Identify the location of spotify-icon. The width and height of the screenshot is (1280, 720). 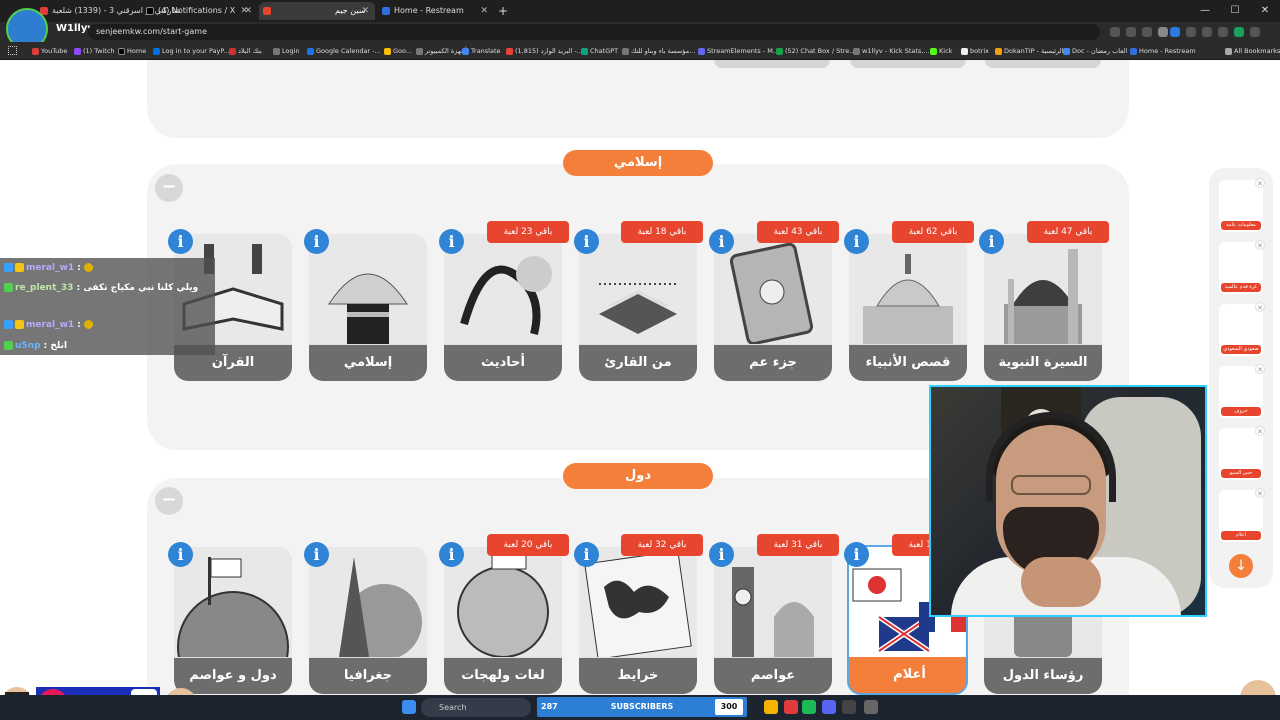
(809, 707).